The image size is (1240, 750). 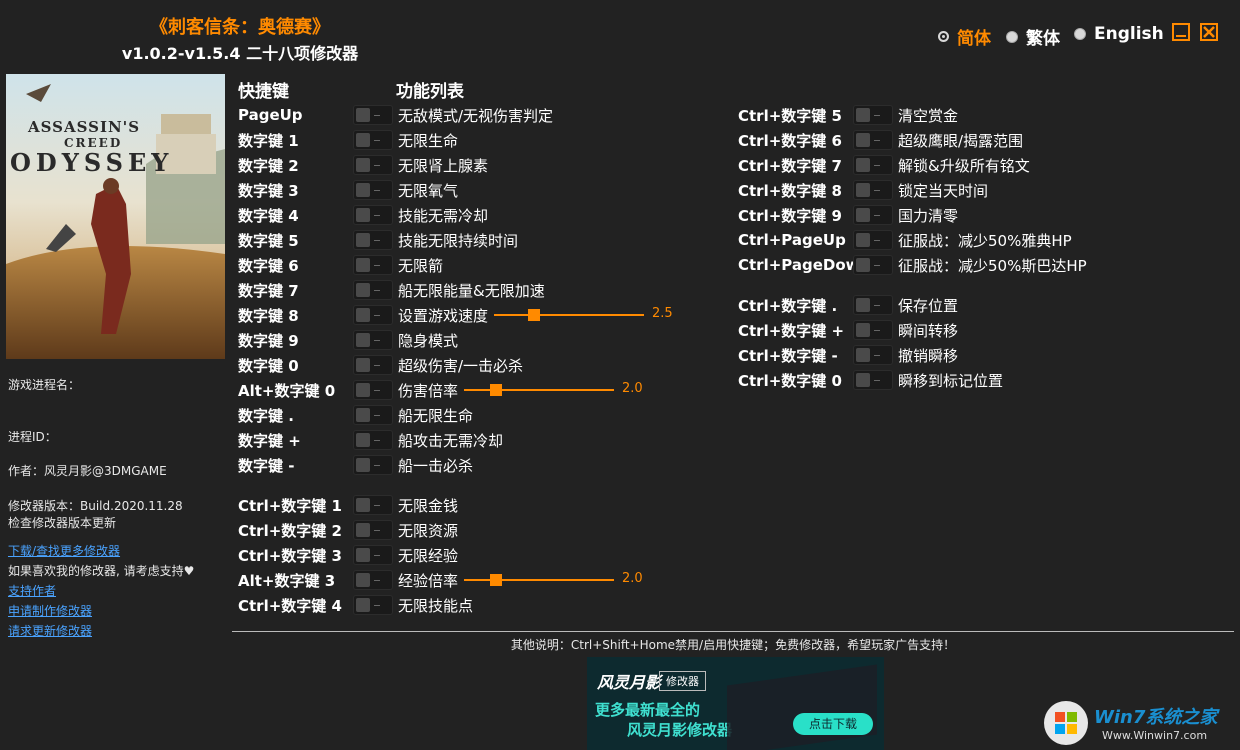 What do you see at coordinates (32, 590) in the screenshot?
I see `support-author-link: 支持作者` at bounding box center [32, 590].